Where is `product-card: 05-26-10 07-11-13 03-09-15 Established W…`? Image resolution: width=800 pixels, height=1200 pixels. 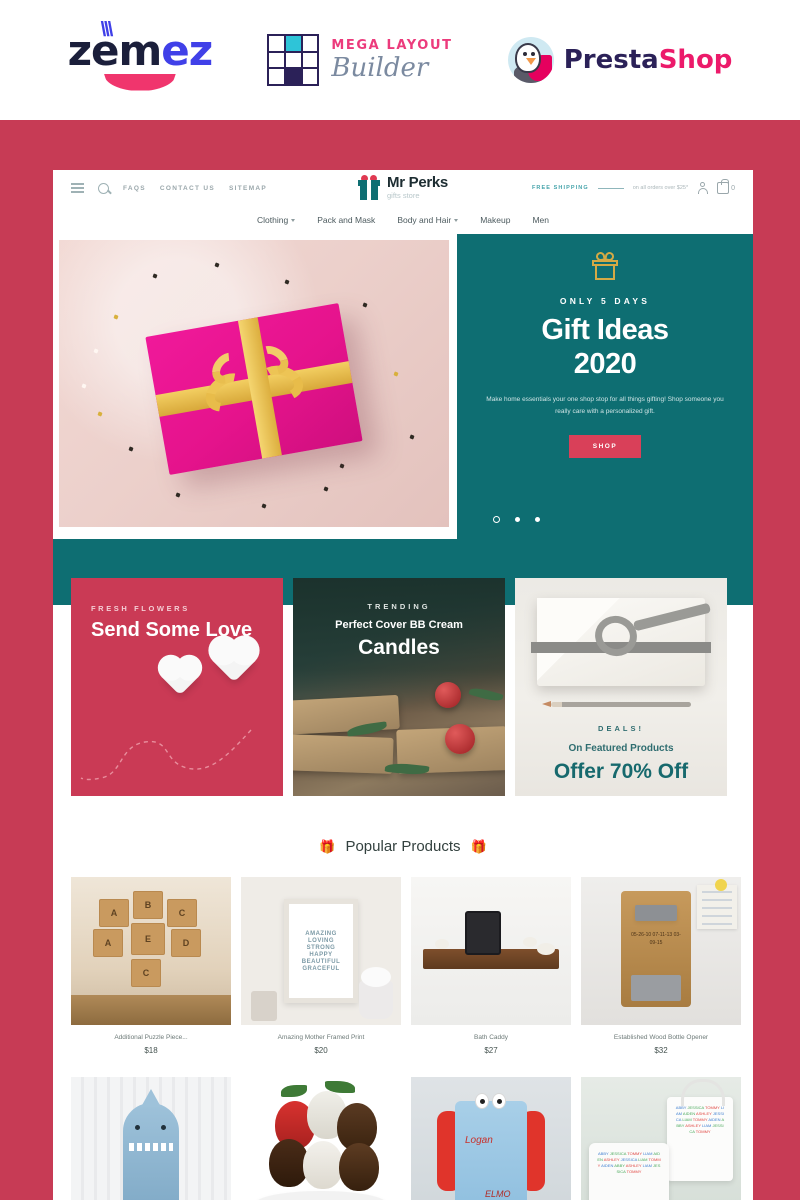
product-card: 05-26-10 07-11-13 03-09-15 Established W… is located at coordinates (661, 966).